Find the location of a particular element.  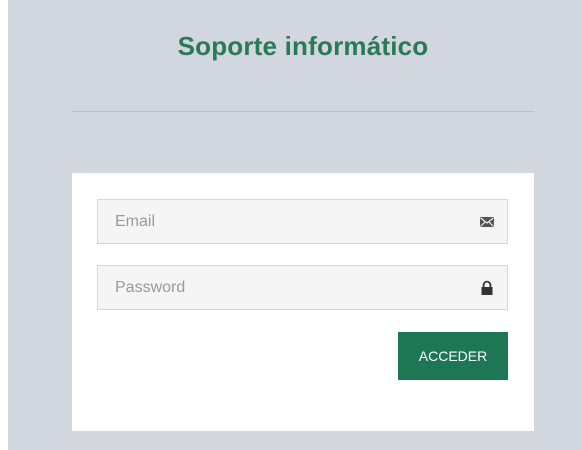

envelope-icon is located at coordinates (487, 222).